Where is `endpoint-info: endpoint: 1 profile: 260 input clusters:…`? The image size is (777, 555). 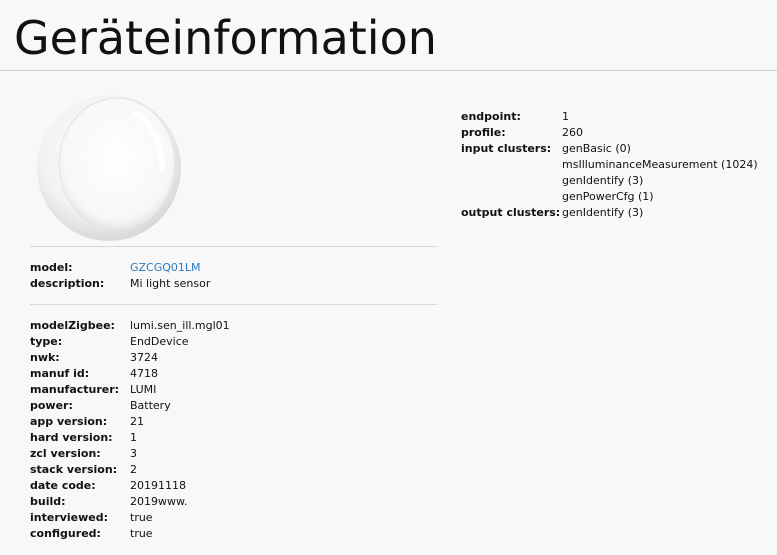
endpoint-info: endpoint: 1 profile: 260 input clusters:… is located at coordinates (616, 165).